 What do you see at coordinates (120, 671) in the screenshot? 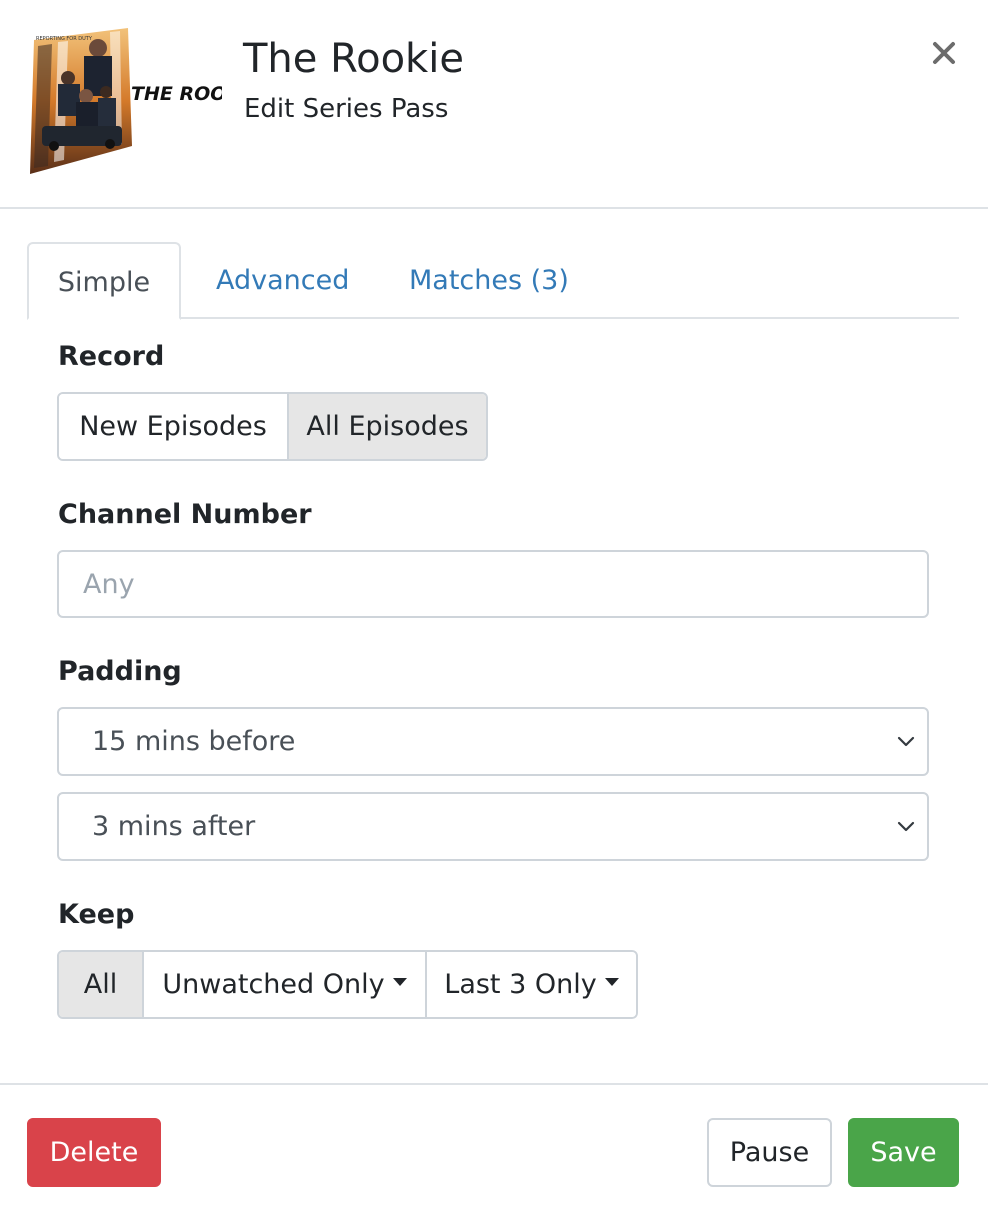
I see `padding-label: Padding` at bounding box center [120, 671].